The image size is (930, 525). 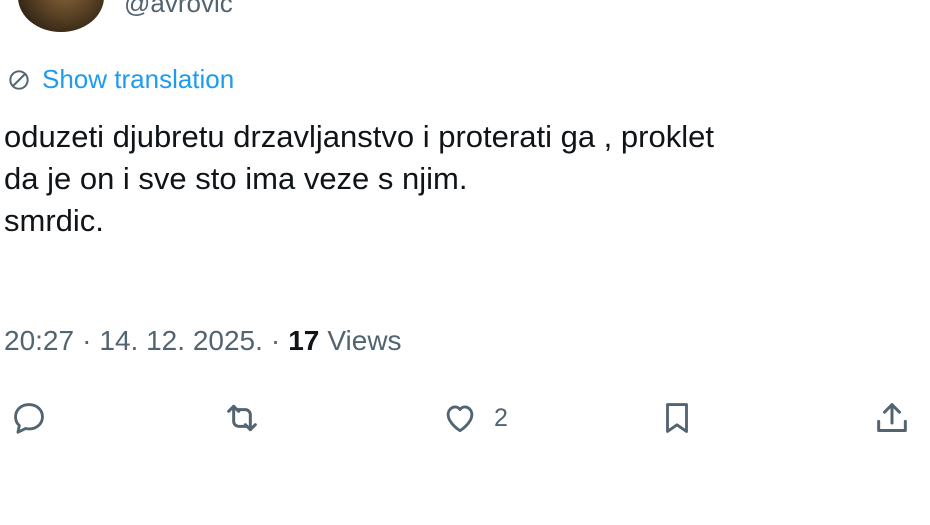 I want to click on show-translation-link: Show translation, so click(x=120, y=79).